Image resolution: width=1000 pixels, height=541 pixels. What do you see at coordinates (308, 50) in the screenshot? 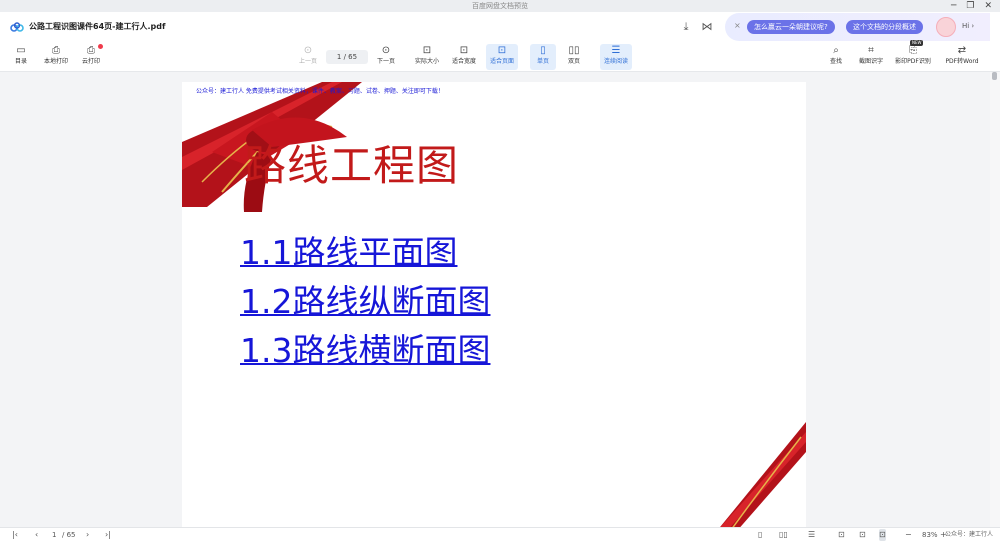
I see `prev-page-icon: ⊙` at bounding box center [308, 50].